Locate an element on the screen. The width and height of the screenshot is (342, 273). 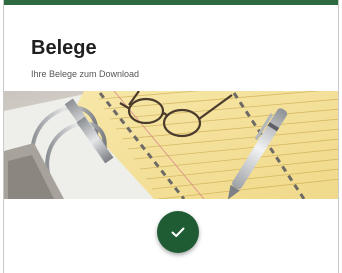
card-title: Belege is located at coordinates (64, 48).